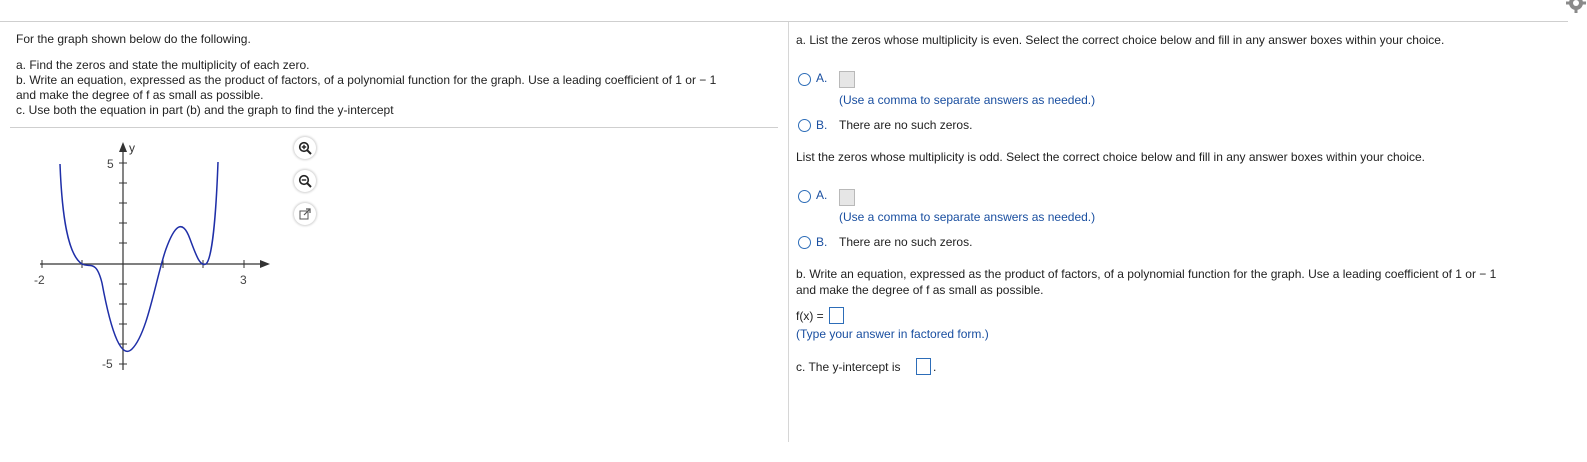  I want to click on y-intercept-answer-input, so click(923, 366).